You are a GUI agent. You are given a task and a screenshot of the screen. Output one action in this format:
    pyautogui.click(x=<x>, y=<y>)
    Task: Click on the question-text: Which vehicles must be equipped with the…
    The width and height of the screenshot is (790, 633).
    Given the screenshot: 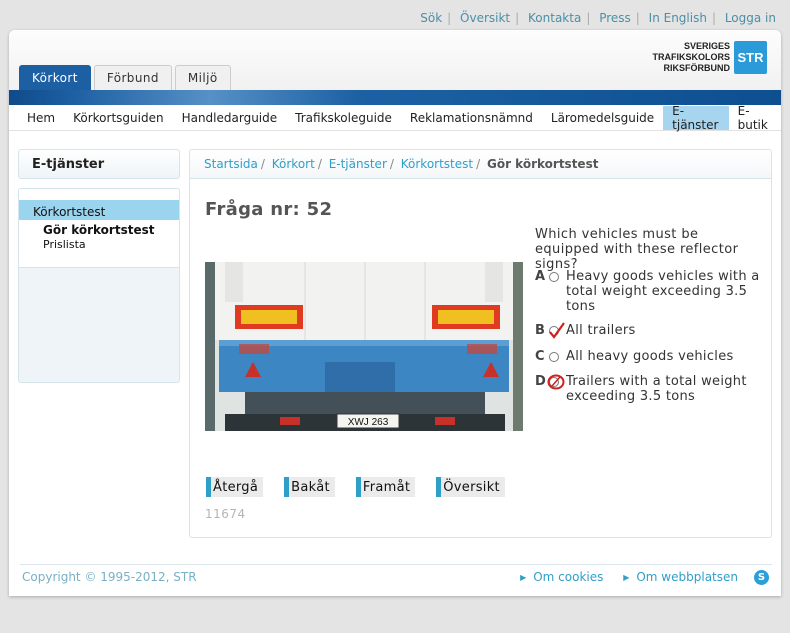 What is the action you would take?
    pyautogui.click(x=637, y=249)
    